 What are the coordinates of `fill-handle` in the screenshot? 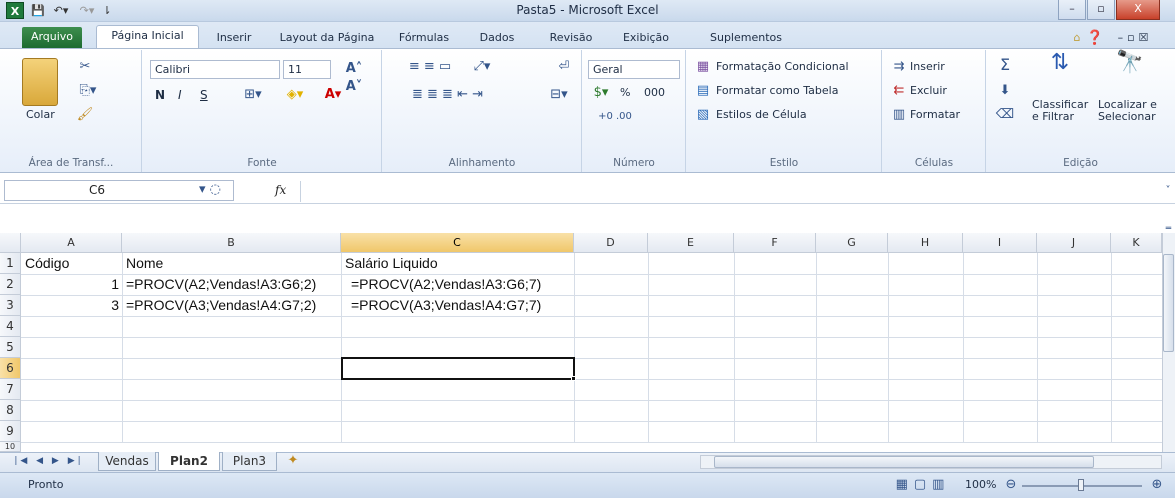 It's located at (573, 378).